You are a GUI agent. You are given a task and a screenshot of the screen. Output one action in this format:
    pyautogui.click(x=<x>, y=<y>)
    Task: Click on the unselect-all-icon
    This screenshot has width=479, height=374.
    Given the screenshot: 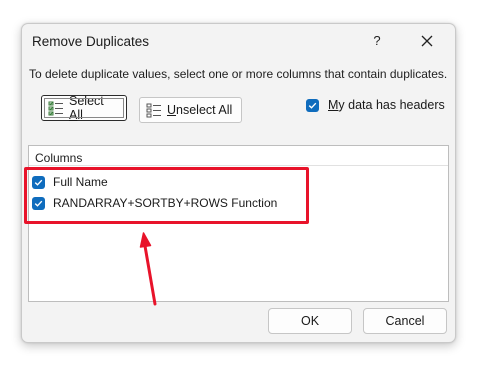 What is the action you would take?
    pyautogui.click(x=153, y=110)
    